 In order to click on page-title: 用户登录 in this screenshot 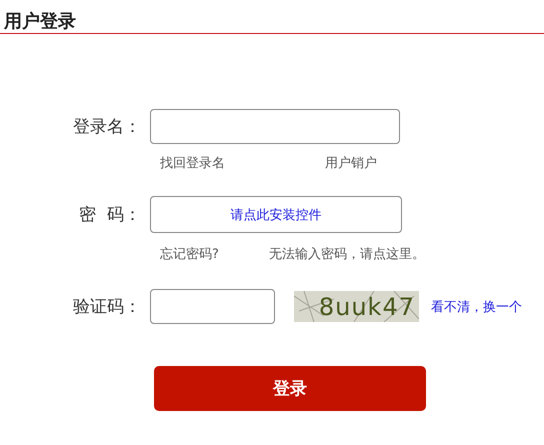, I will do `click(40, 22)`.